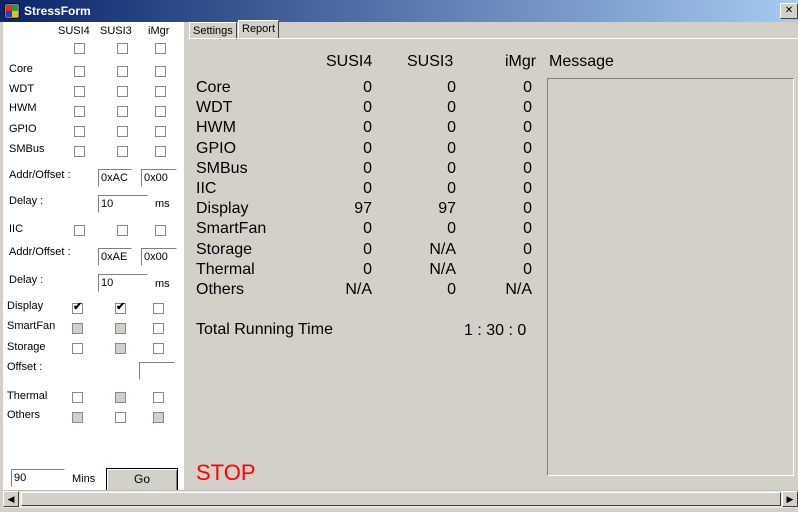 The image size is (798, 512). I want to click on go-button: Go, so click(142, 480).